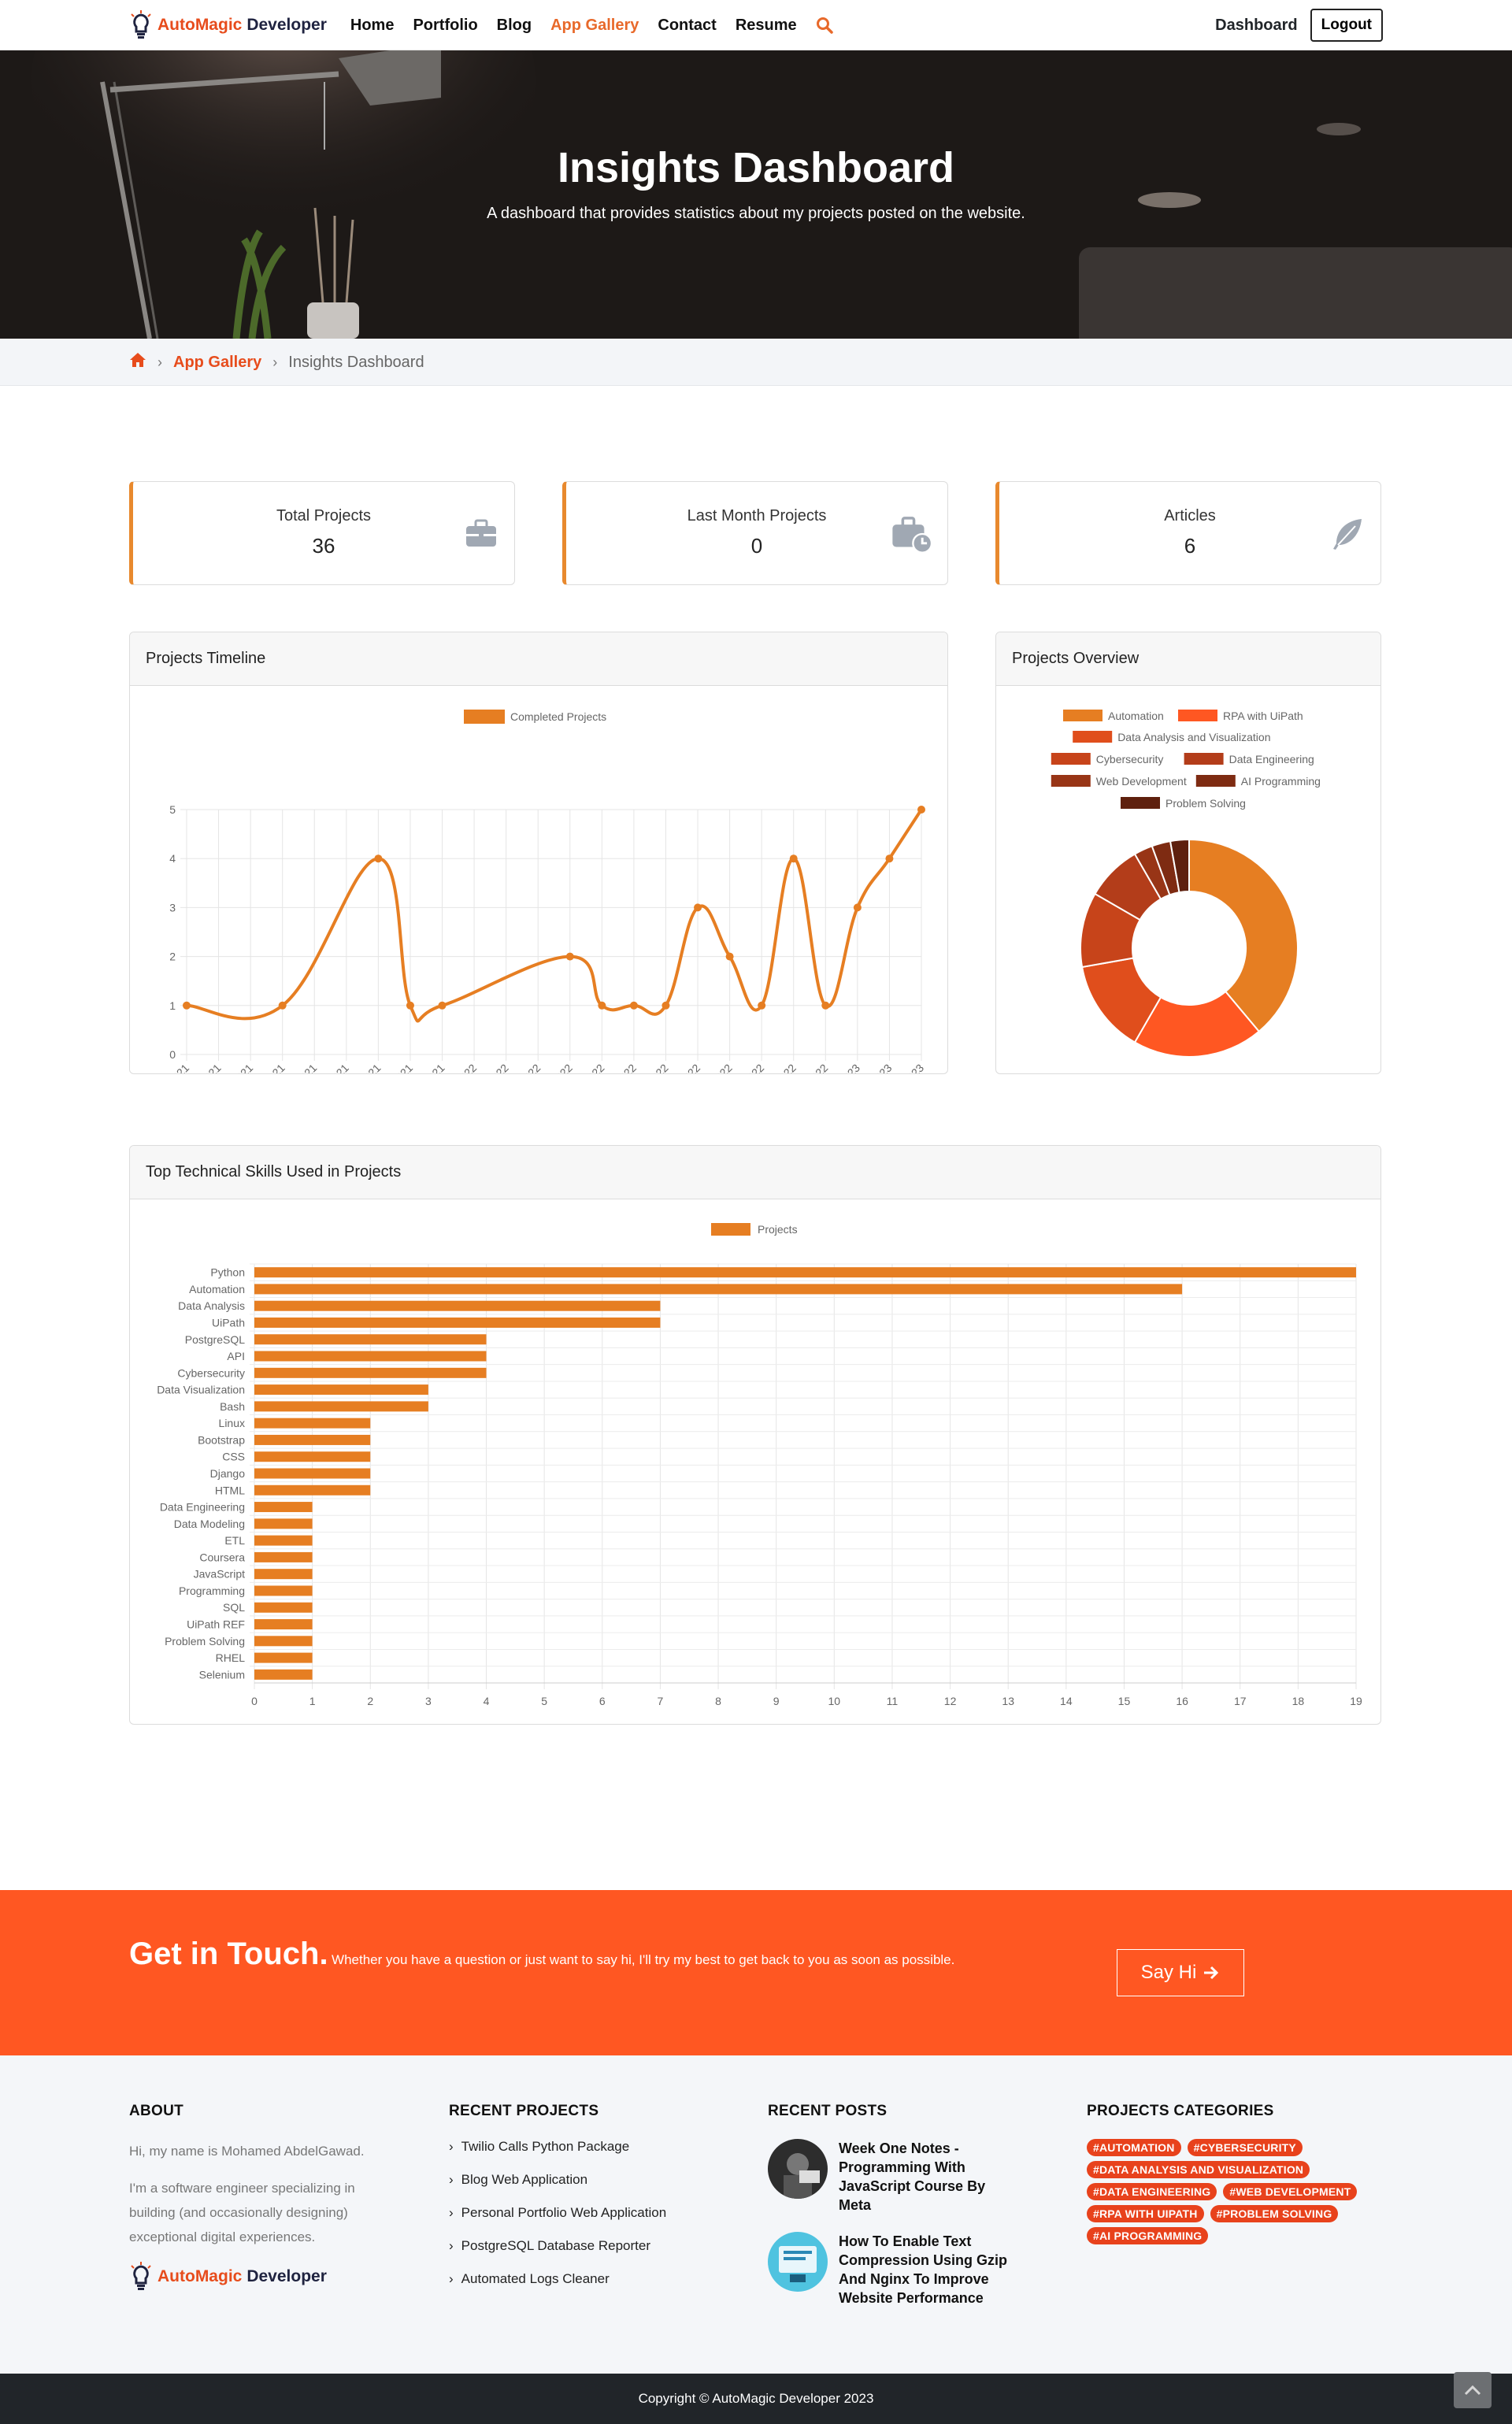  Describe the element at coordinates (228, 1473) in the screenshot. I see `y-tick-label: Django` at that location.